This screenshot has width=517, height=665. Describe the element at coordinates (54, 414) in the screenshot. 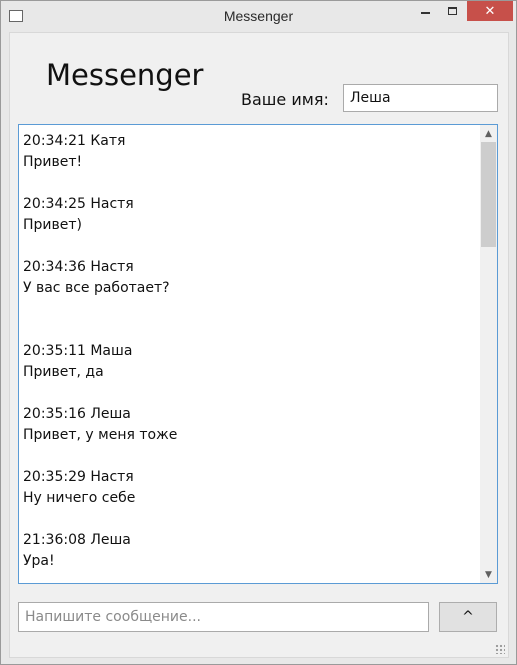

I see `message-time: 20:35:16` at that location.